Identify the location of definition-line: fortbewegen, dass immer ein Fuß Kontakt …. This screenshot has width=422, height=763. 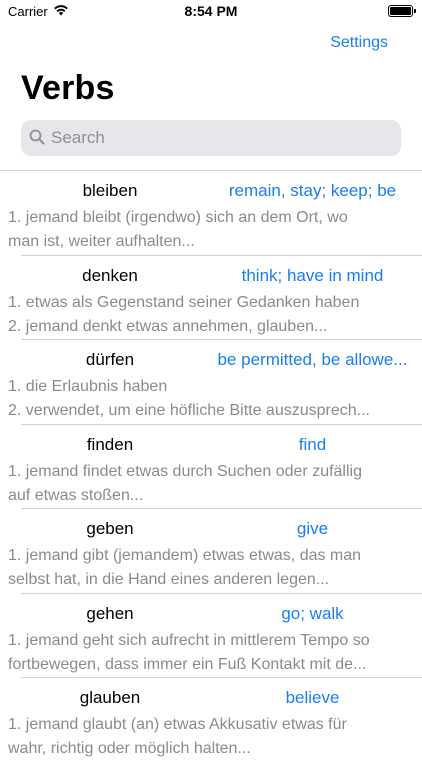
(187, 664).